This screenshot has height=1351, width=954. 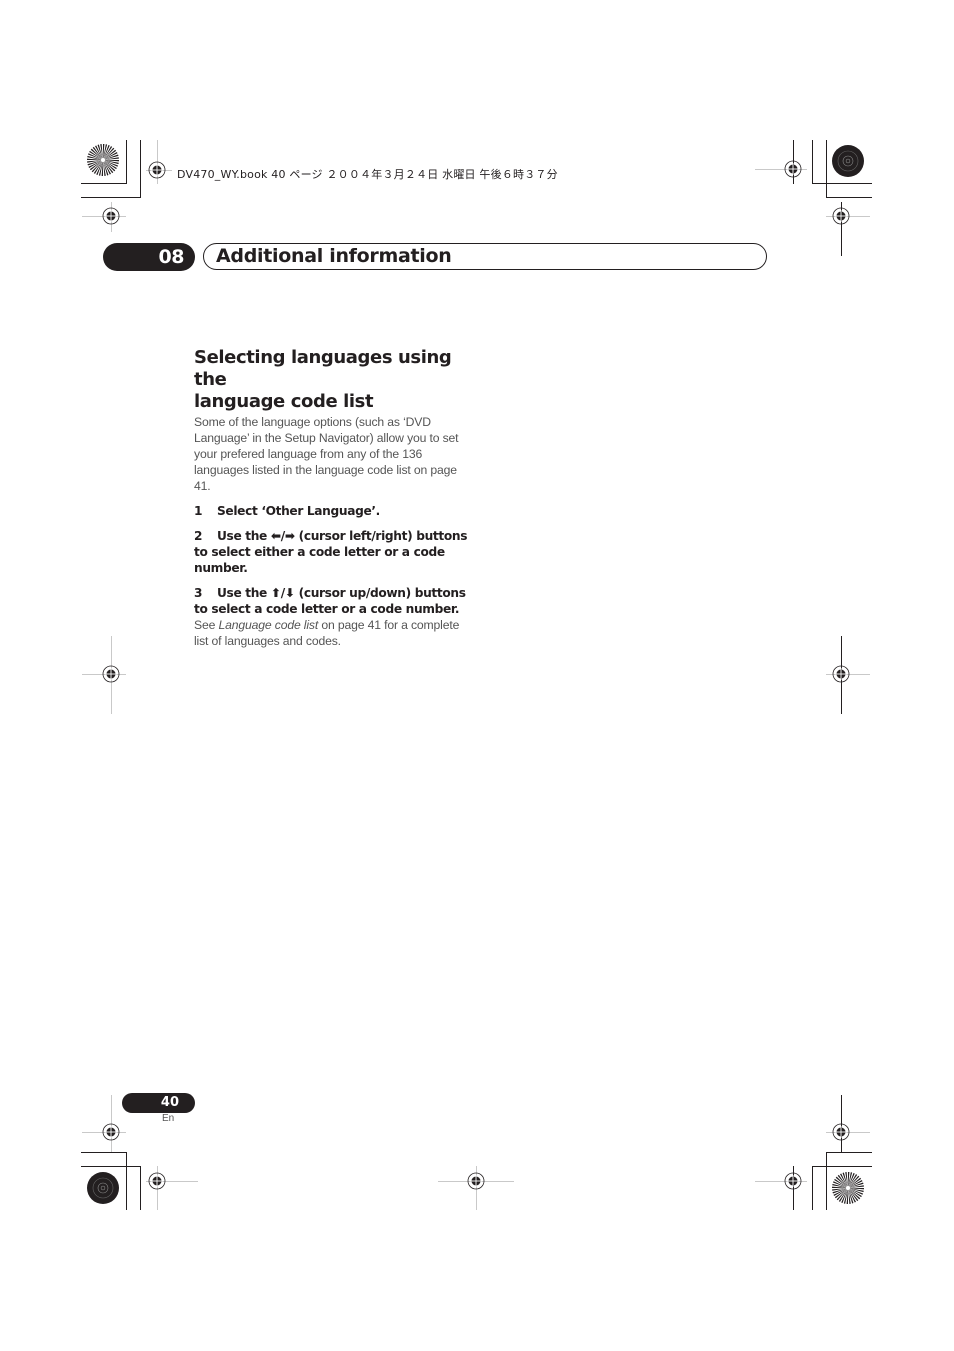 I want to click on page-language: En, so click(x=168, y=1118).